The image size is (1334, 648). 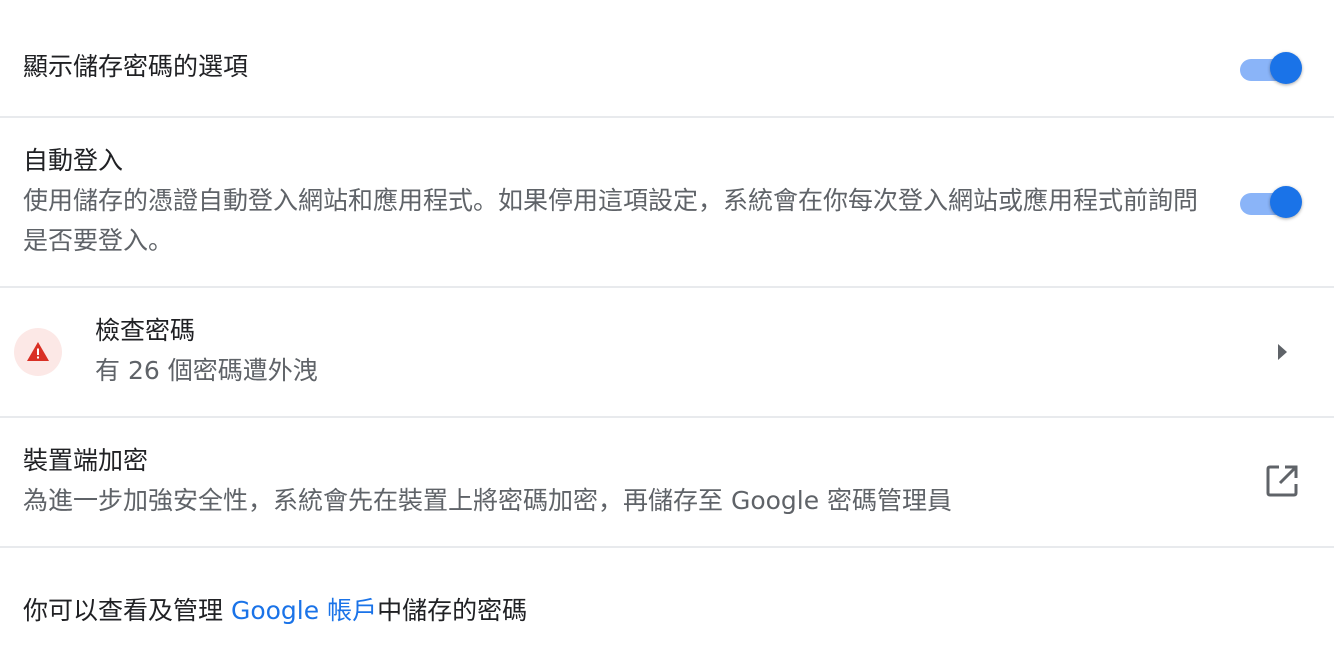 I want to click on google-account-text: 你可以查看及管理 Google 帳戶中儲存的密碼, so click(x=275, y=611).